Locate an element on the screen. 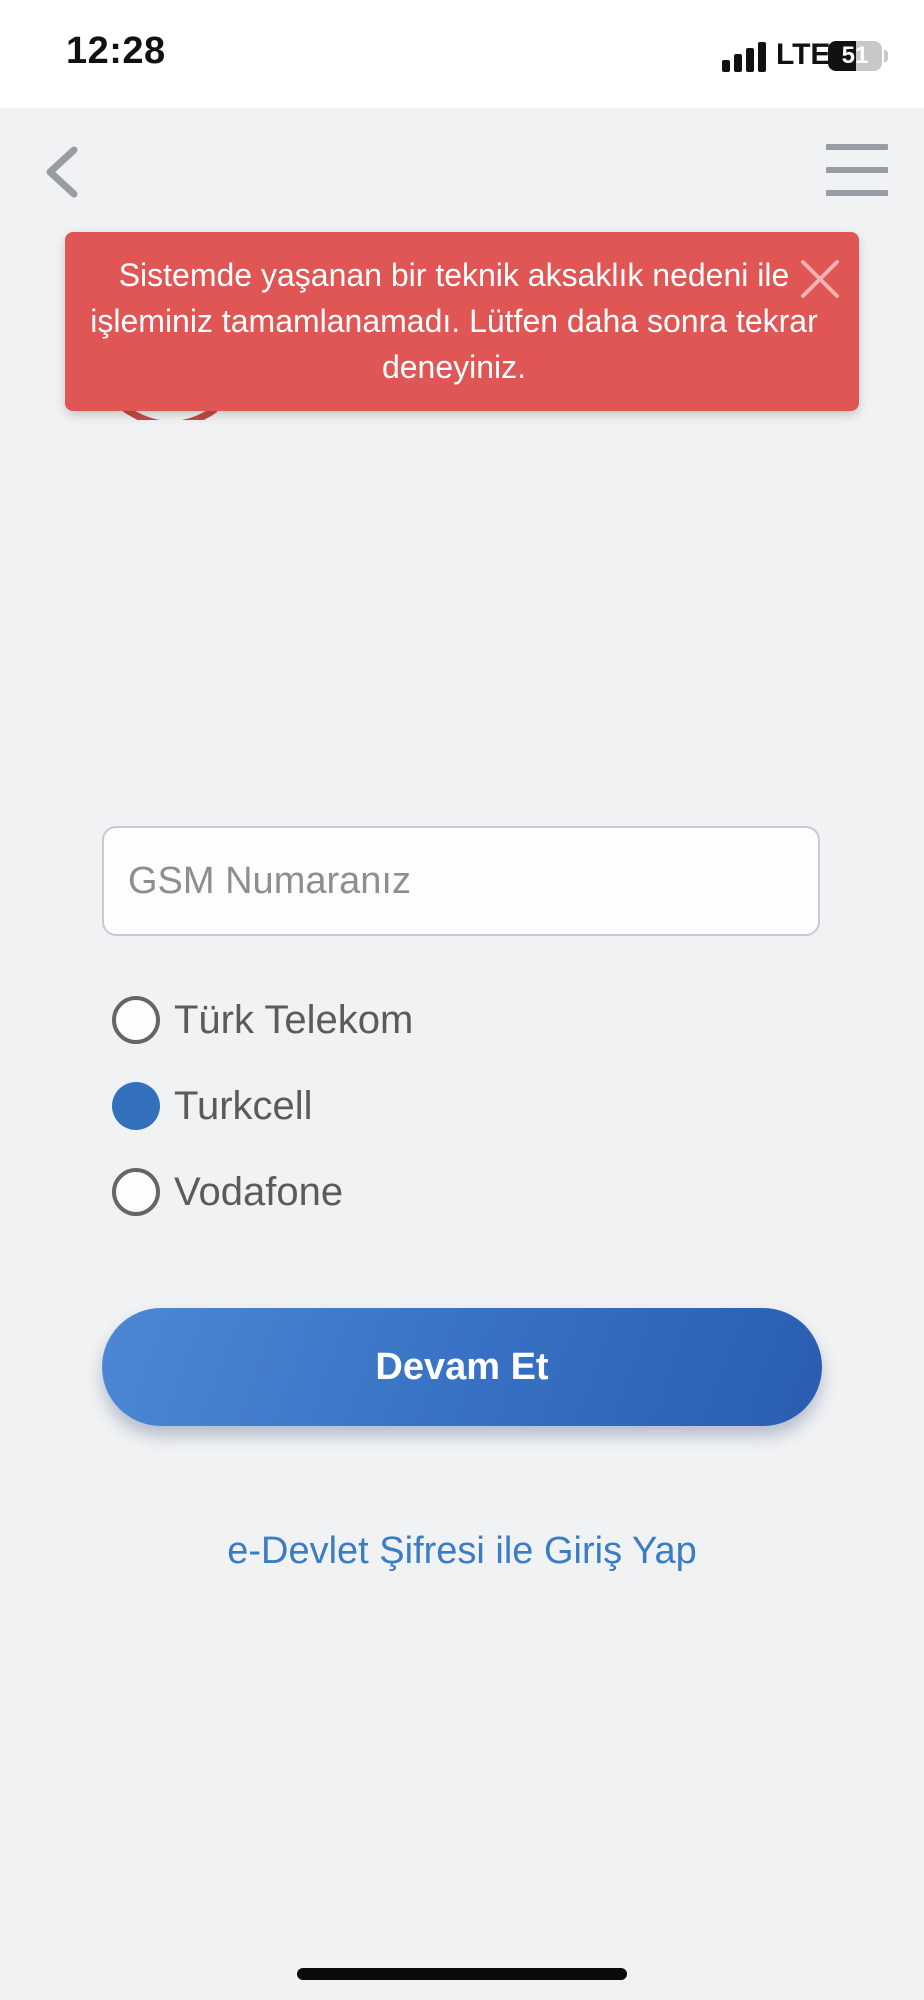 The width and height of the screenshot is (924, 2000). chevron-left-icon is located at coordinates (62, 172).